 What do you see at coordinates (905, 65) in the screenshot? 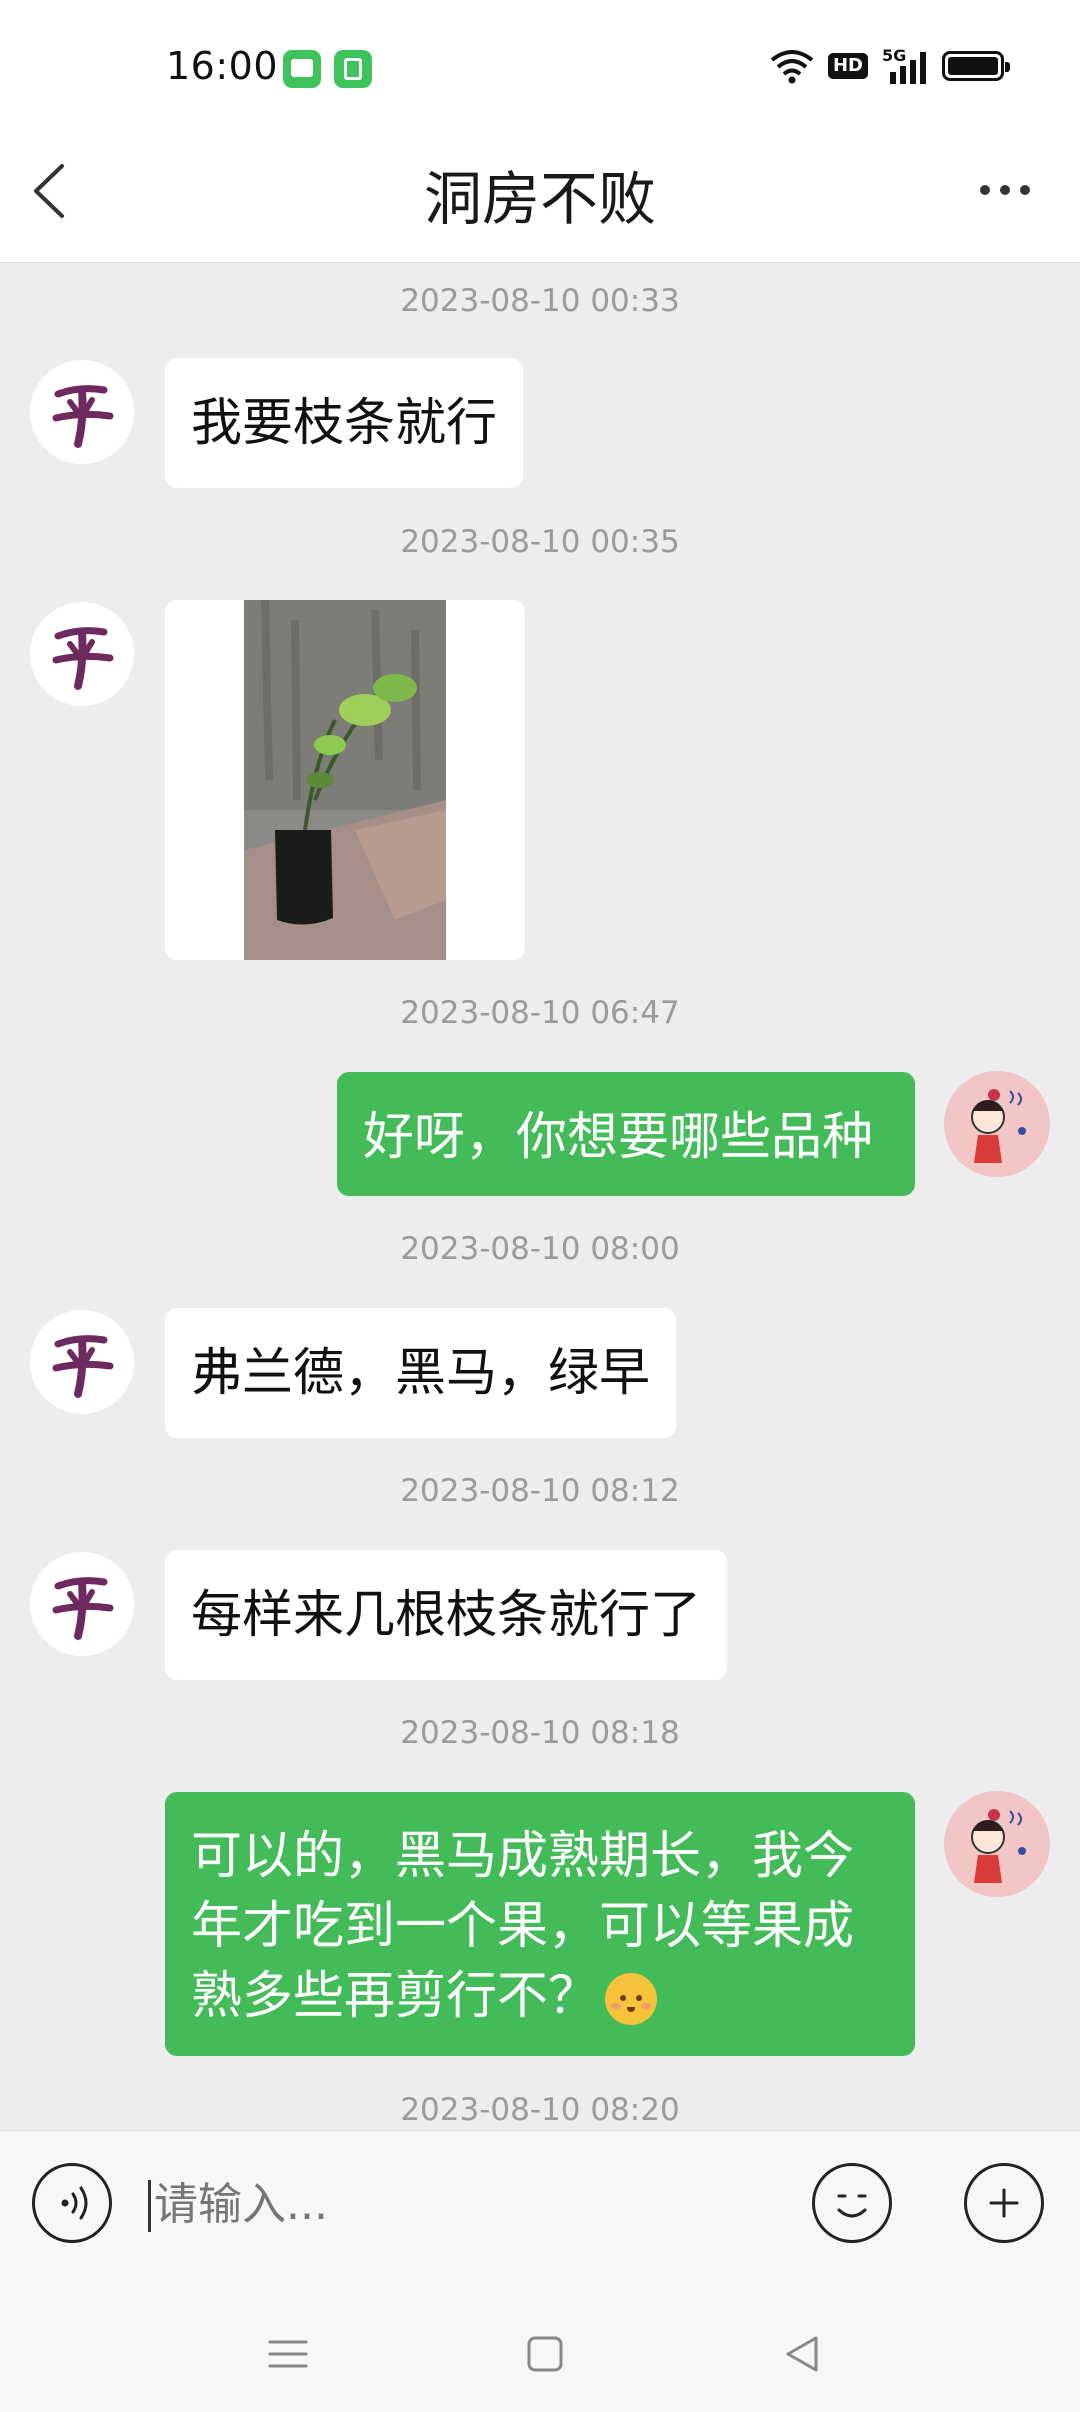
I see `5g-signal-icon: 5G` at bounding box center [905, 65].